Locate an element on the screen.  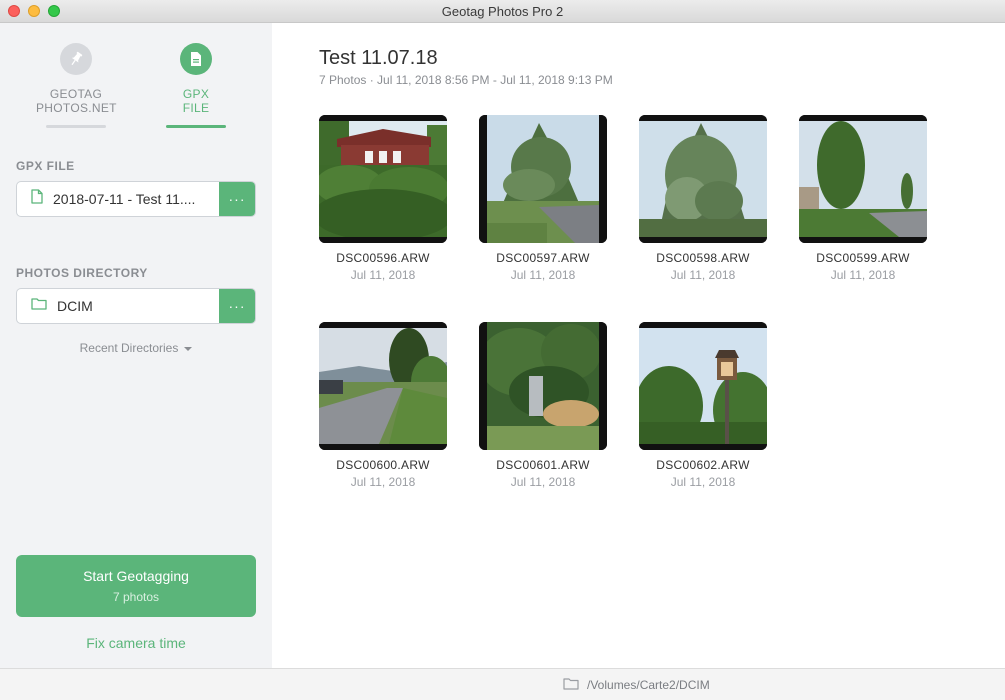
tab-geotag-label: GEOTAG PHOTOS.NET is located at coordinates (76, 101).